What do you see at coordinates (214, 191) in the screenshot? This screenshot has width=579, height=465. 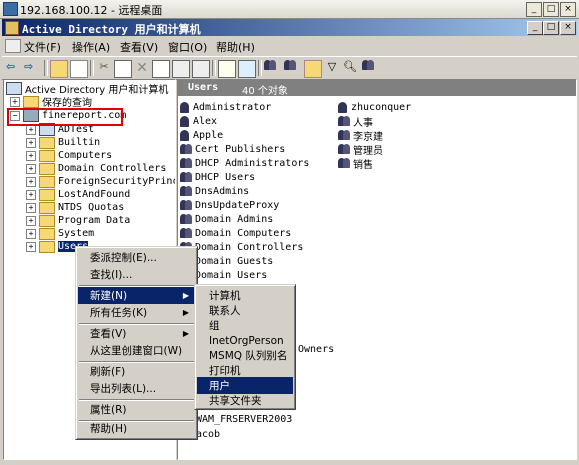 I see `list-item: DnsAdmins` at bounding box center [214, 191].